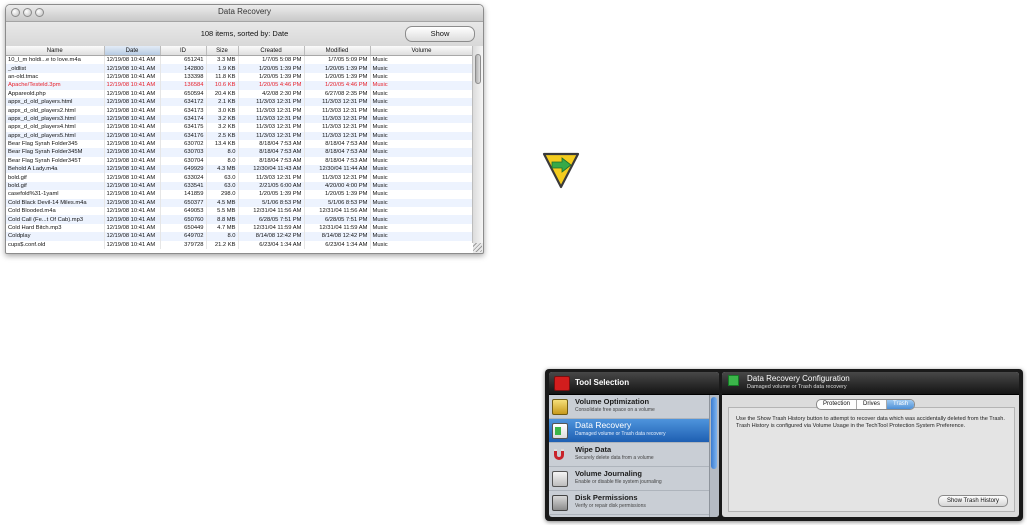 The height and width of the screenshot is (525, 1027). Describe the element at coordinates (55, 102) in the screenshot. I see `table-cell-name: appx_d_old_players.html` at that location.